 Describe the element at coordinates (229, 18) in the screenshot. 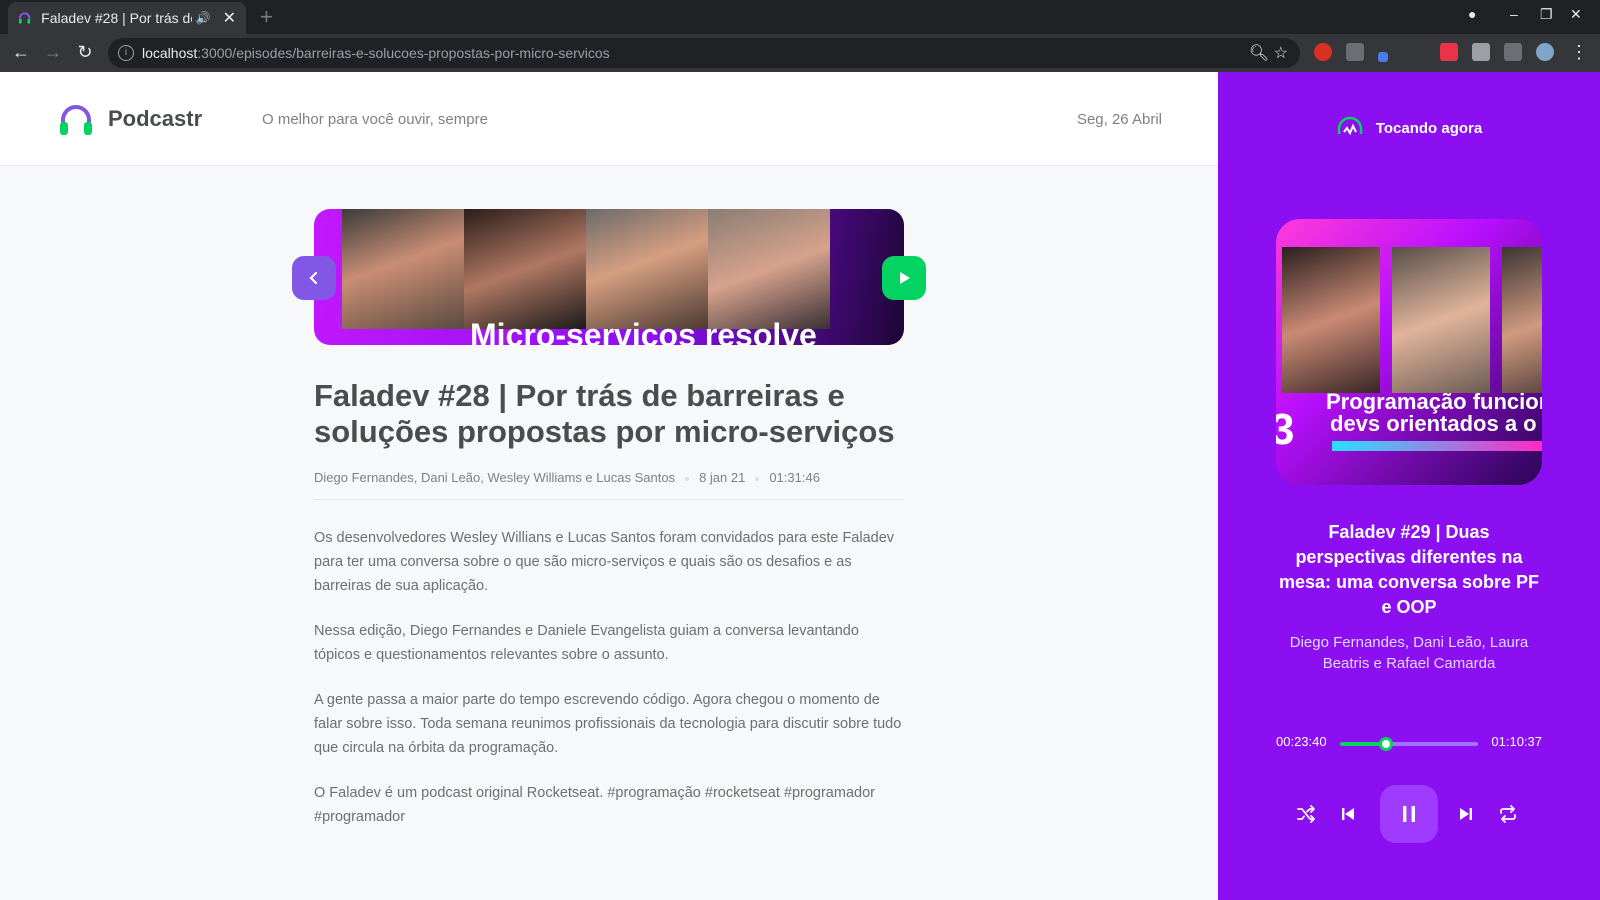

I see `close-icon: ✕` at that location.